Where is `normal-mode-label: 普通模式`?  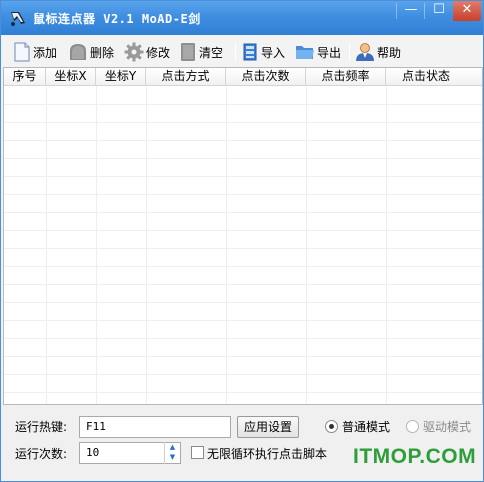 normal-mode-label: 普通模式 is located at coordinates (366, 426).